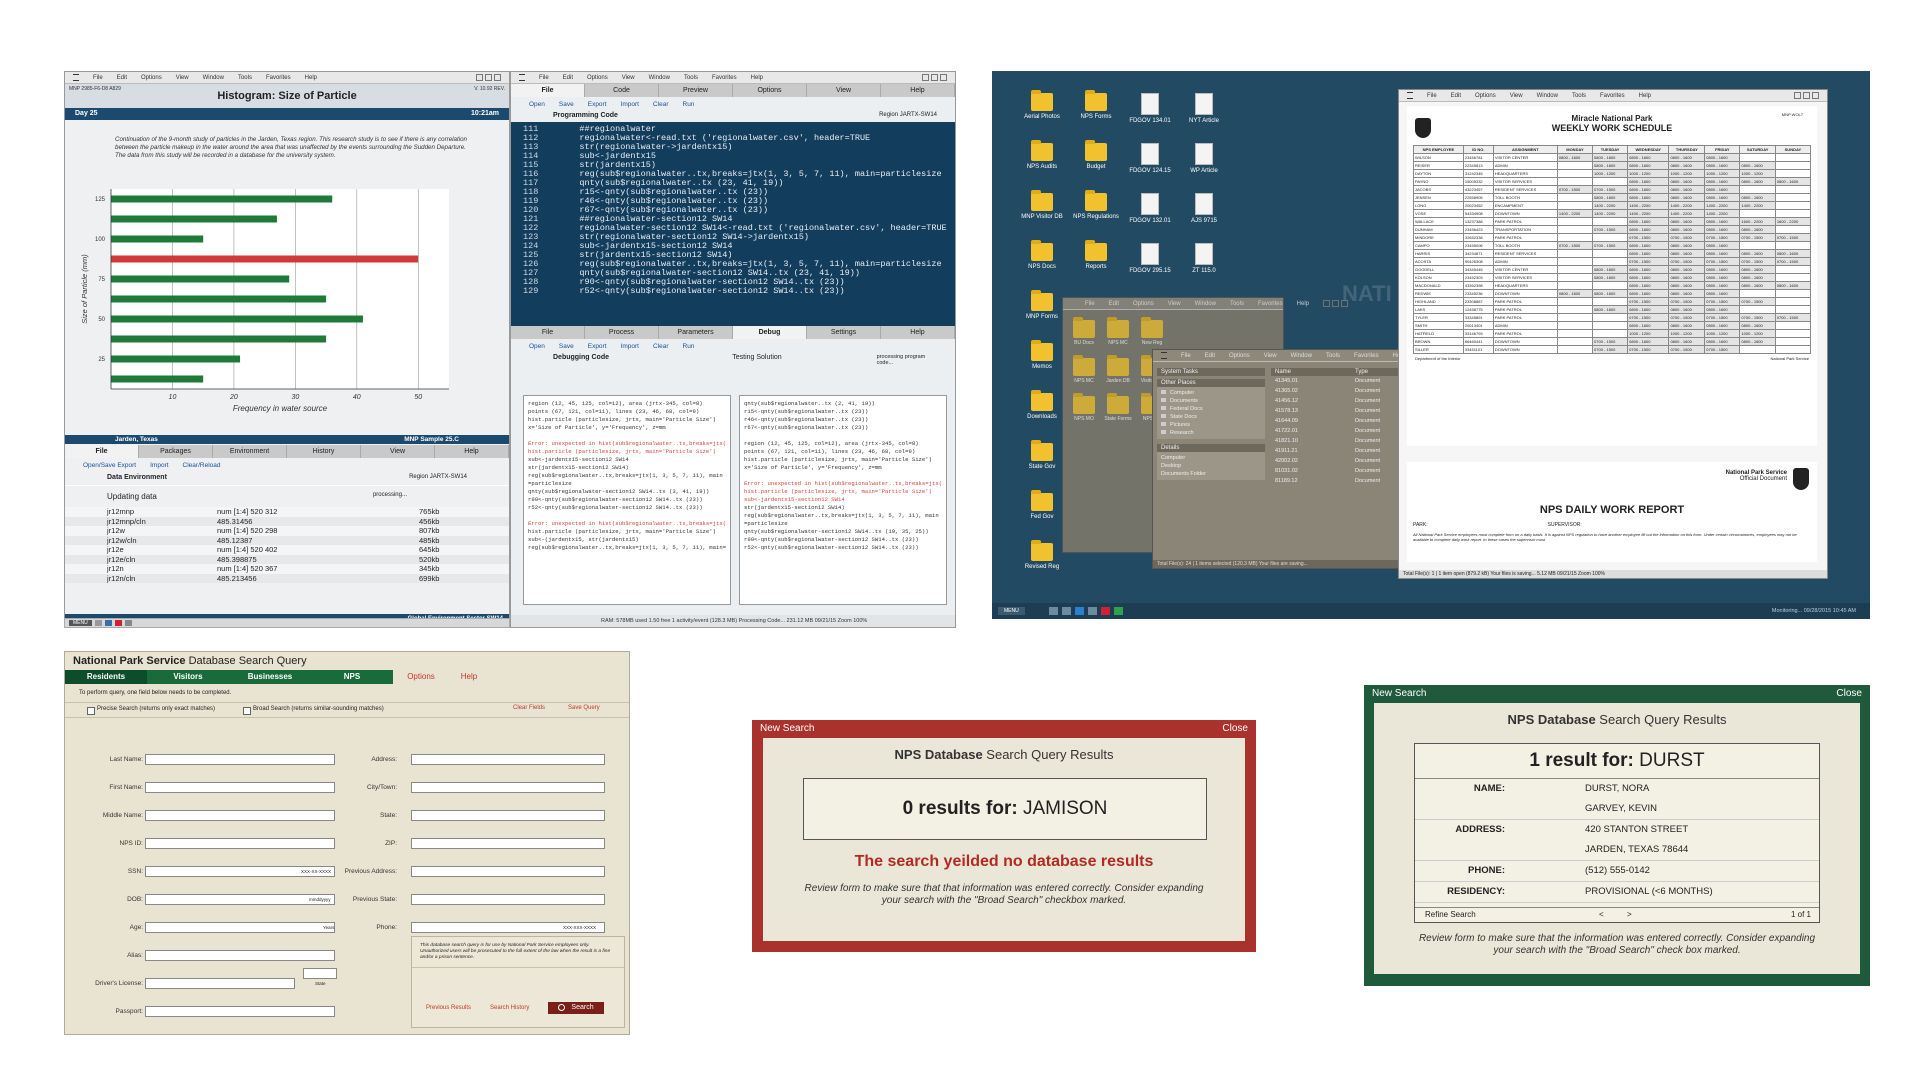 This screenshot has height=1081, width=1920. I want to click on table-row: jr12n/cln 485.213456 699kb, so click(287, 578).